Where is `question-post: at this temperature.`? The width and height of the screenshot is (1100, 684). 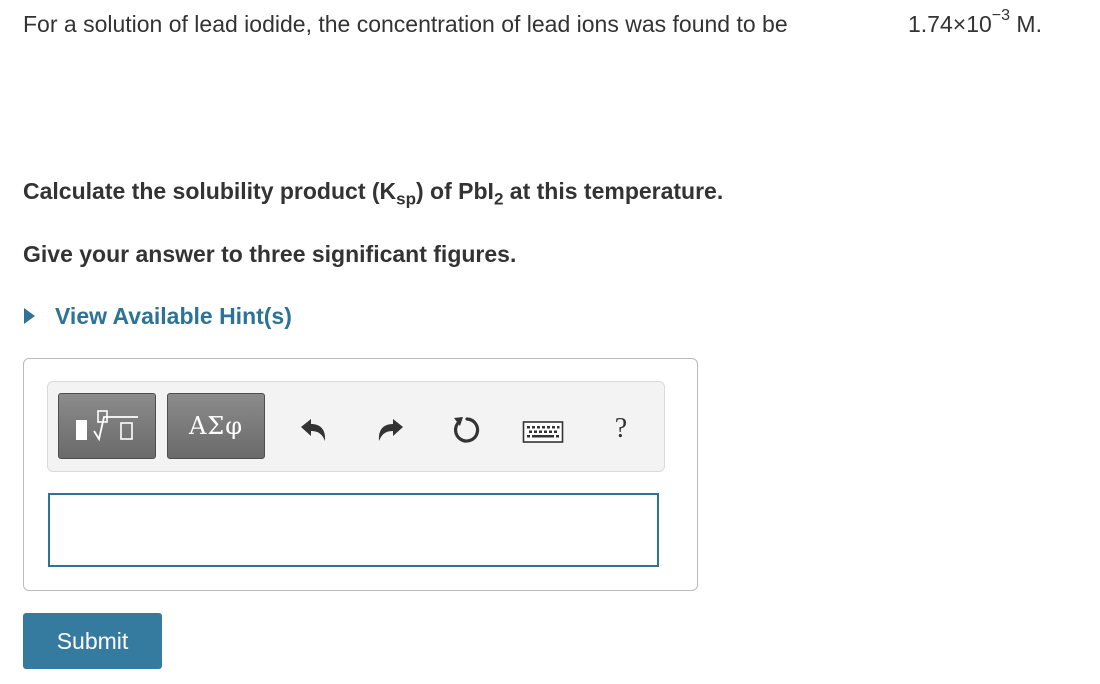
question-post: at this temperature. is located at coordinates (613, 191).